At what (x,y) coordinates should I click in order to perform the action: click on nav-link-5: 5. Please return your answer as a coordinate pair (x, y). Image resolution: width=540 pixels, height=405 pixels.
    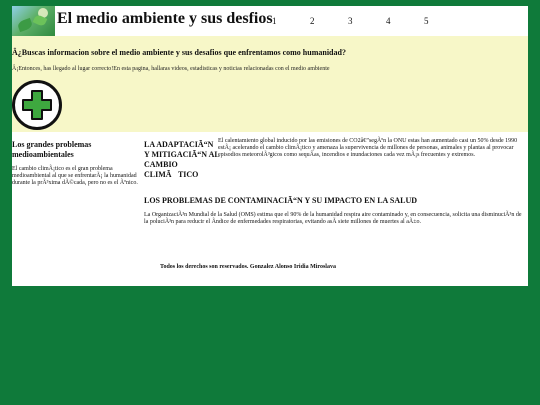
    Looking at the image, I should click on (426, 21).